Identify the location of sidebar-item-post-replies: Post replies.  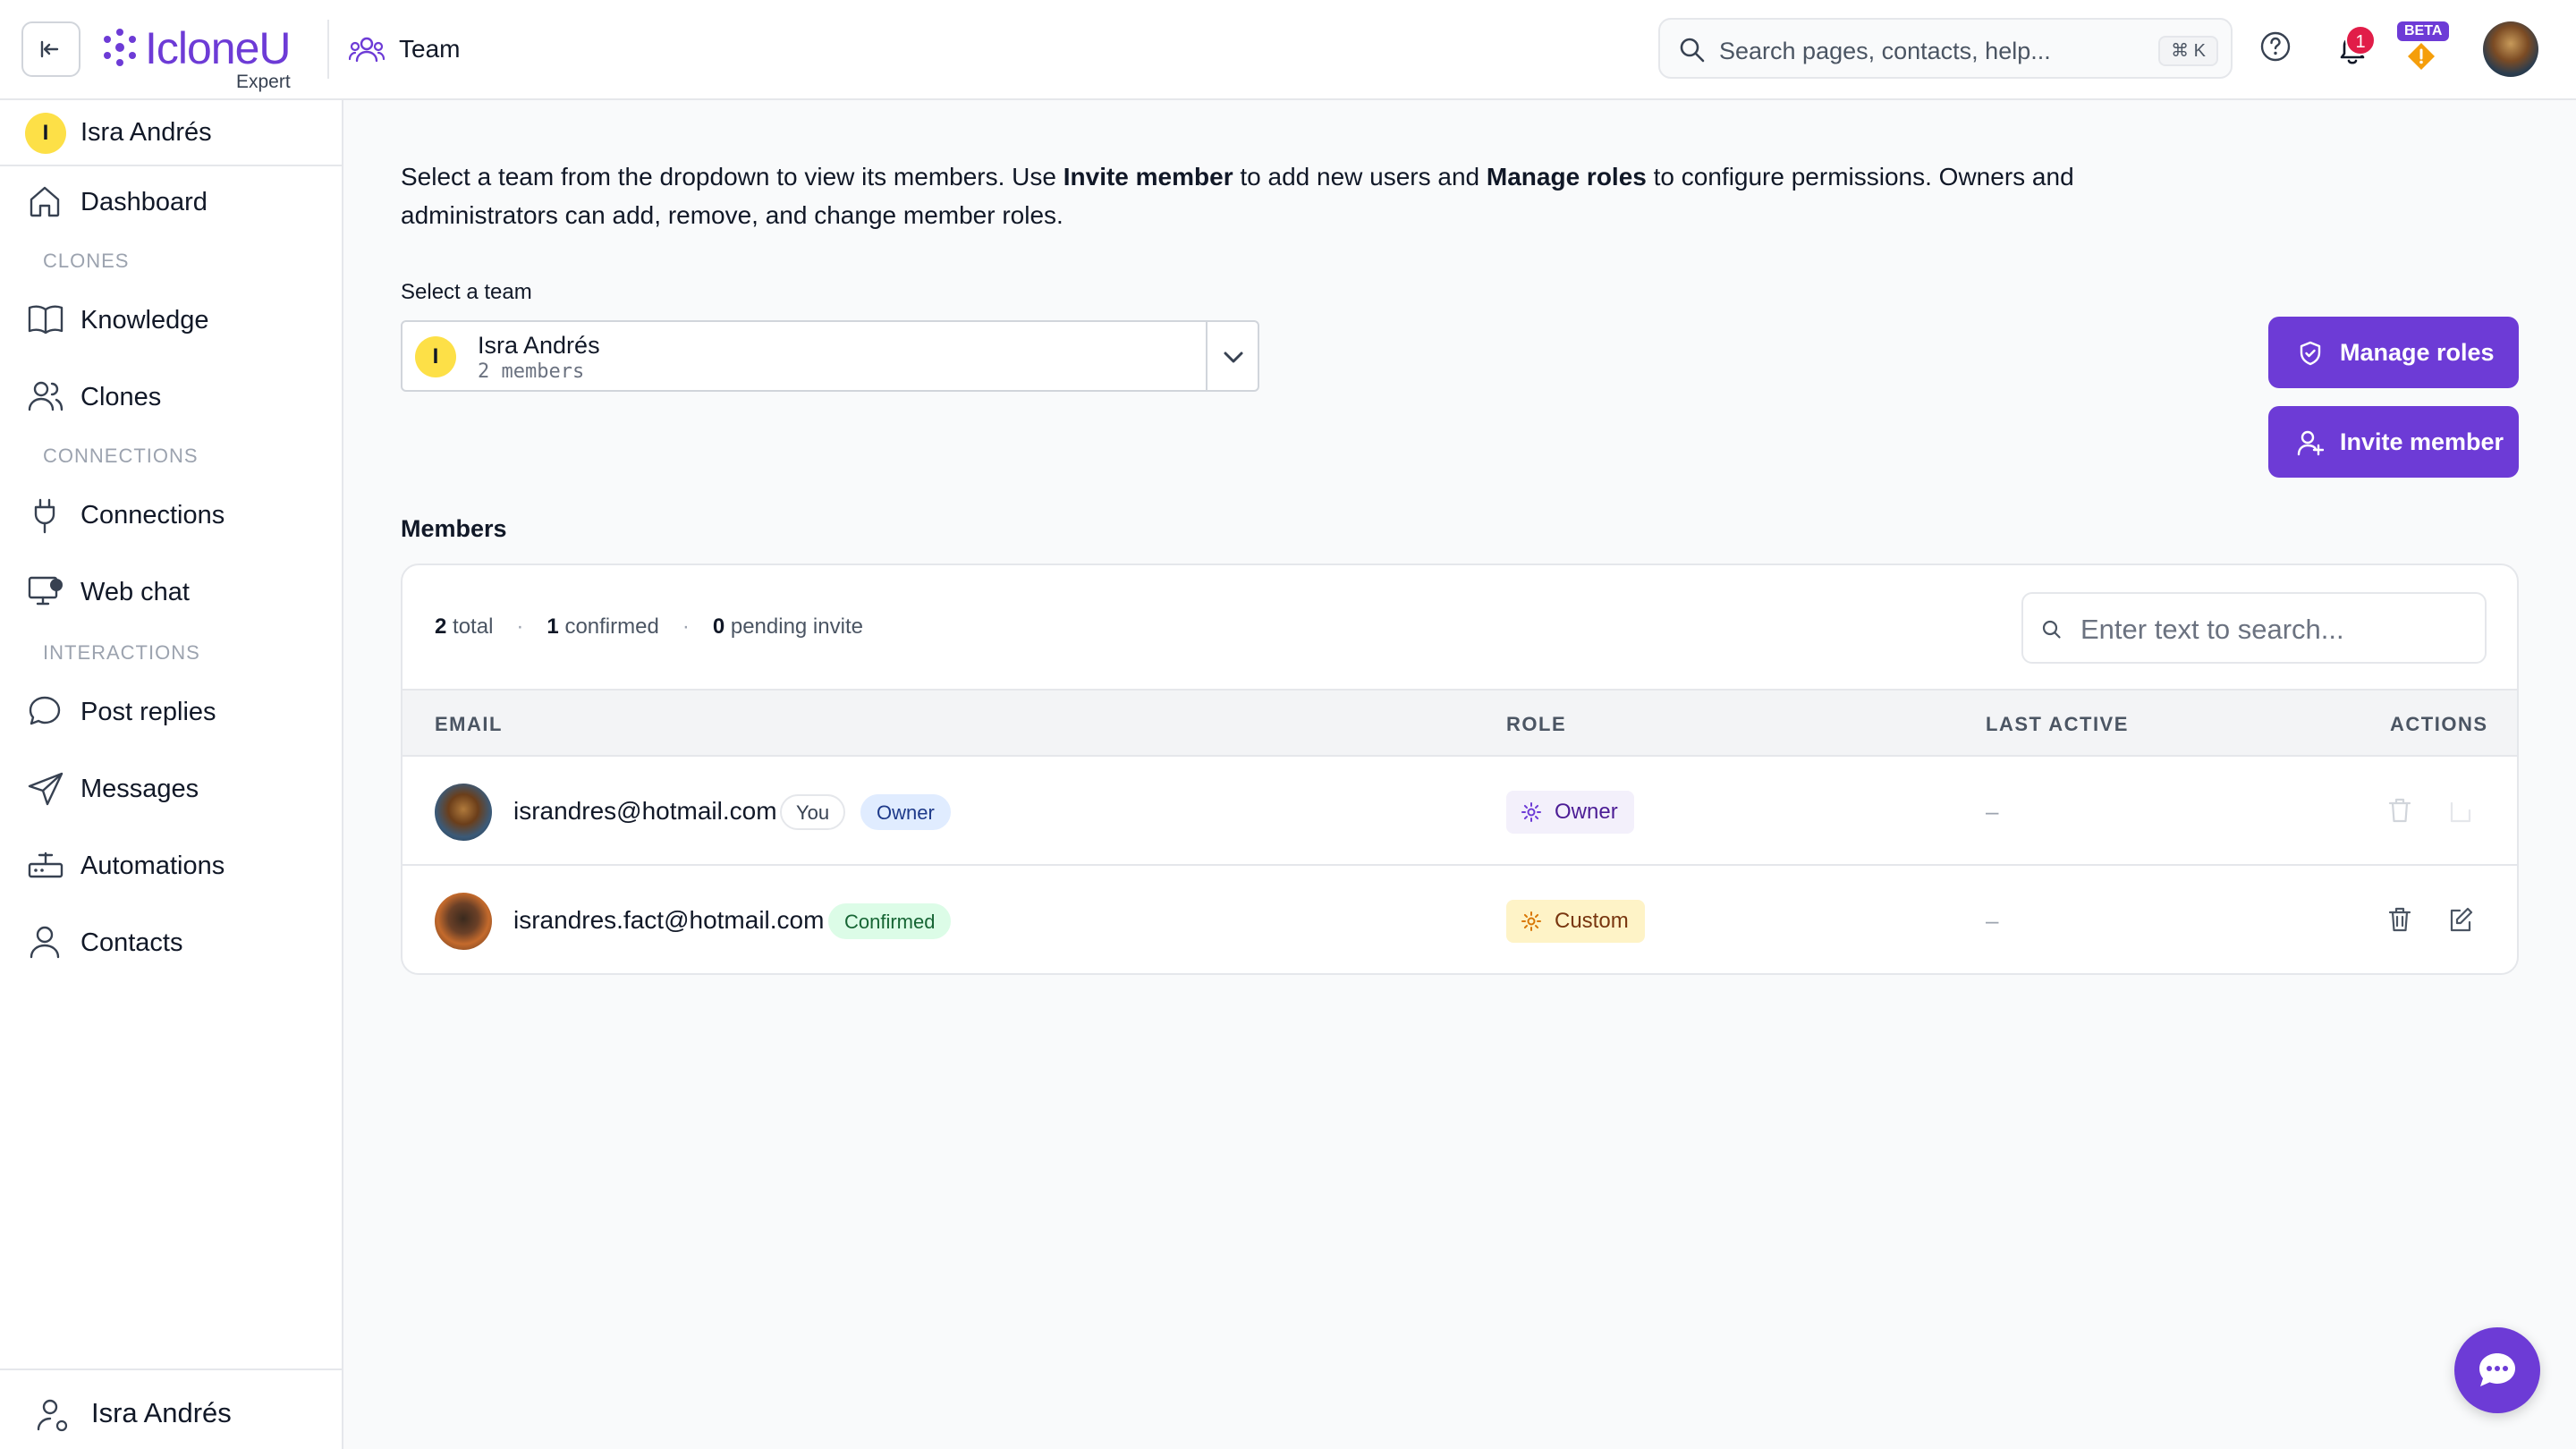
(171, 711).